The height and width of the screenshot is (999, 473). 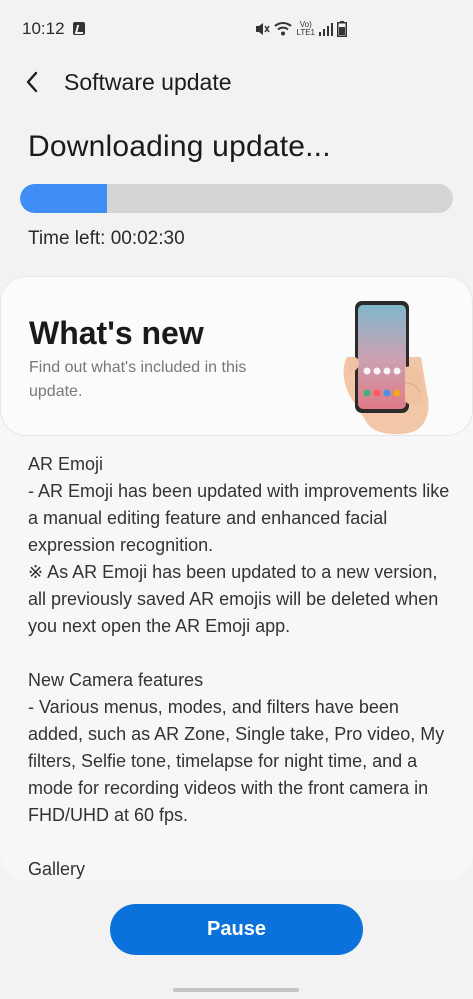 What do you see at coordinates (283, 29) in the screenshot?
I see `wifi-icon` at bounding box center [283, 29].